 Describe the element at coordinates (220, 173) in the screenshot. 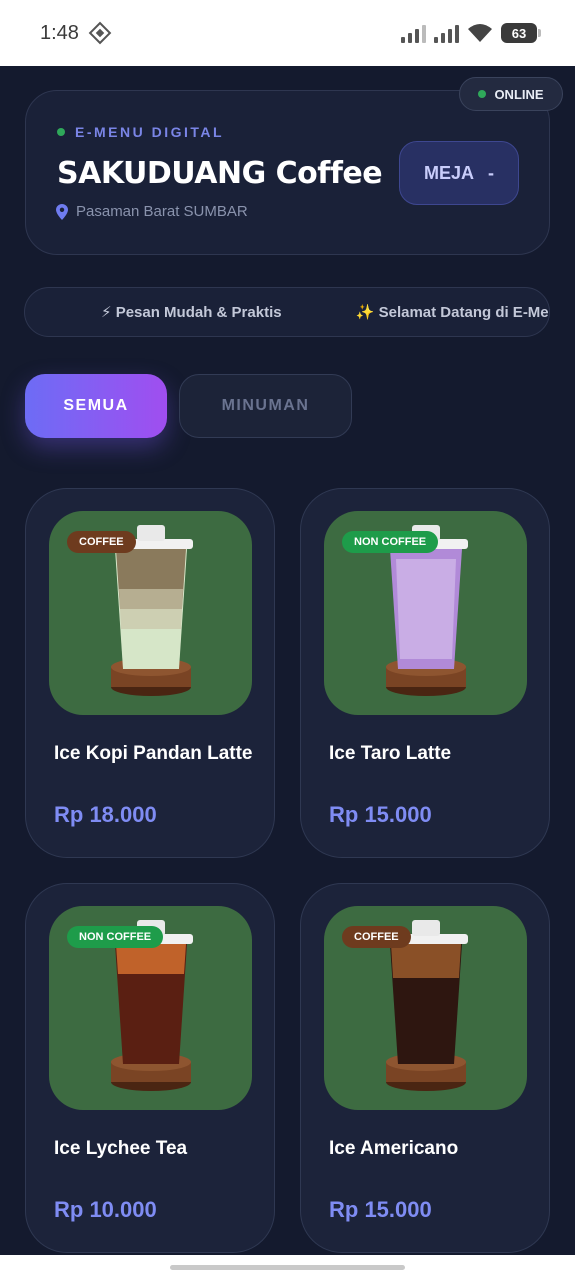

I see `store-name: SAKUDUANG Coffee` at that location.